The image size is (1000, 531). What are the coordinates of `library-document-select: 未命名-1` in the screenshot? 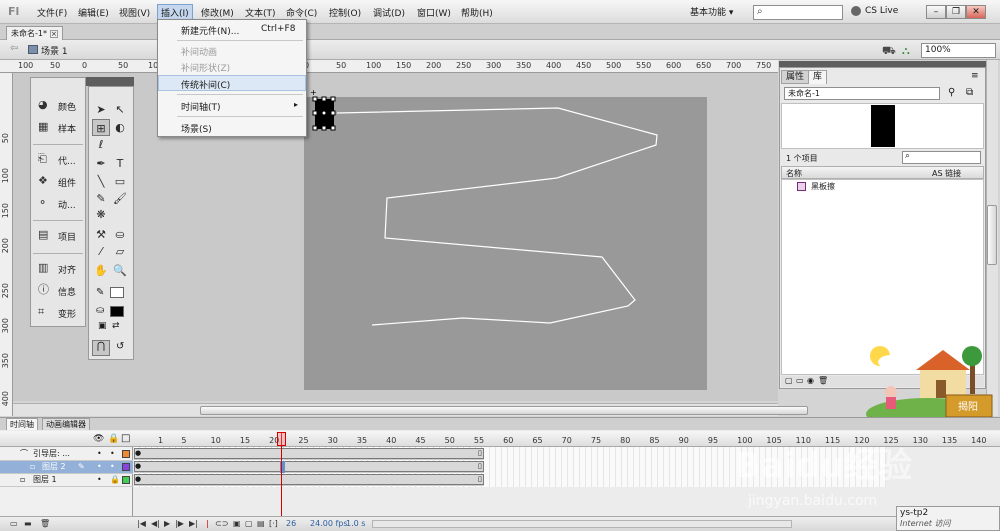 It's located at (862, 93).